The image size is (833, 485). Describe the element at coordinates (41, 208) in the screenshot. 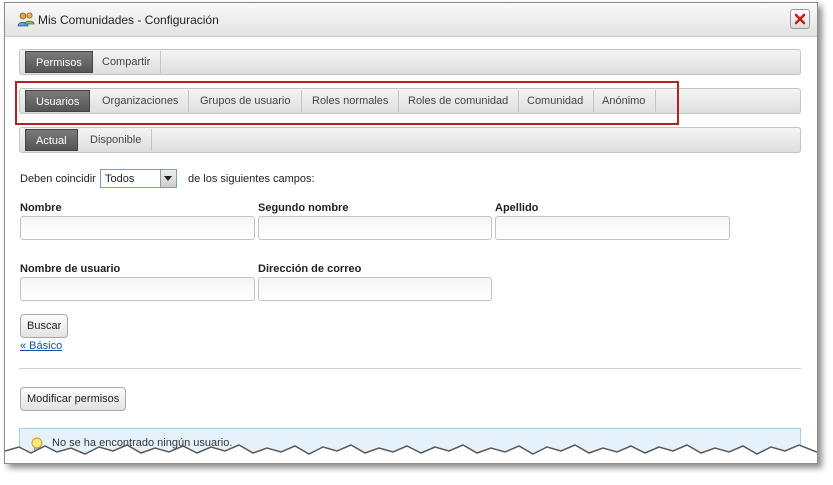

I see `first-name-label: Nombre` at that location.